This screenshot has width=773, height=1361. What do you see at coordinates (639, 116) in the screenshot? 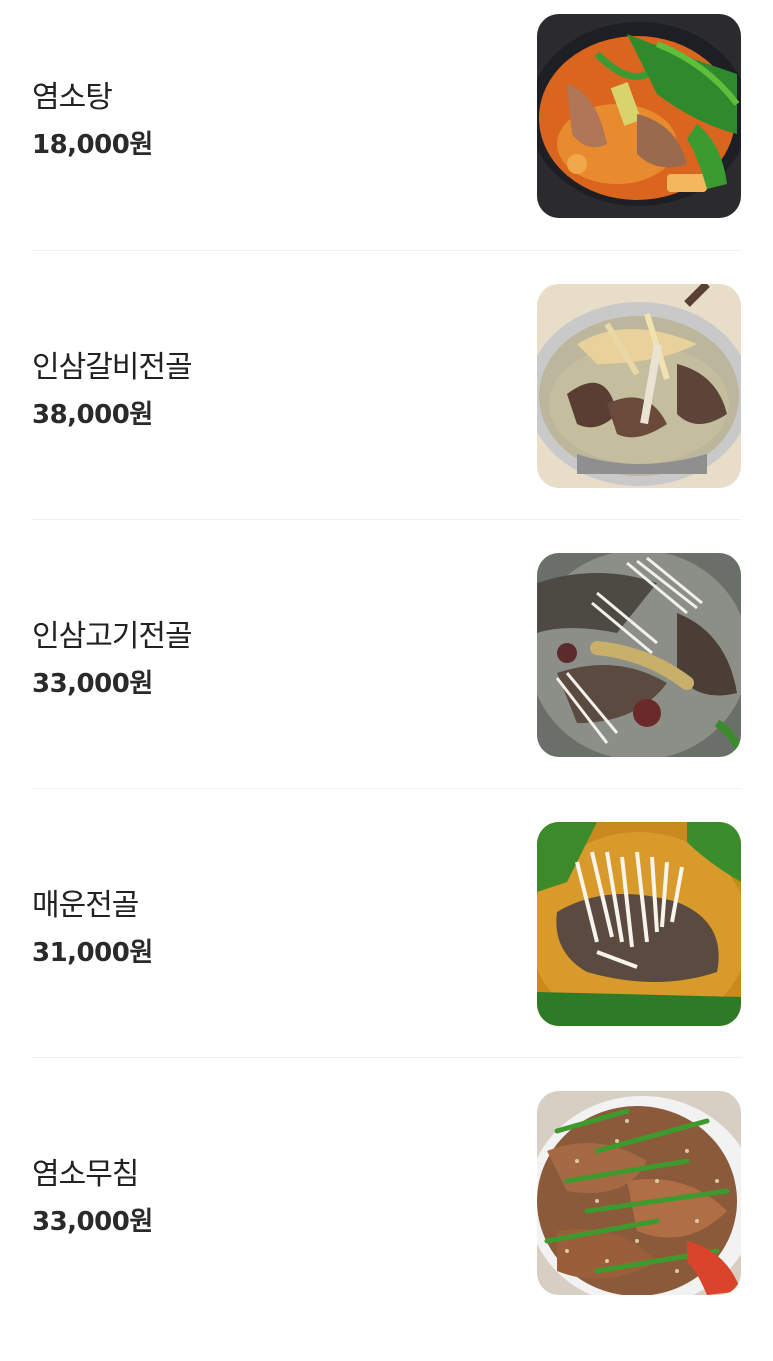
I see `goat-stew-photo` at bounding box center [639, 116].